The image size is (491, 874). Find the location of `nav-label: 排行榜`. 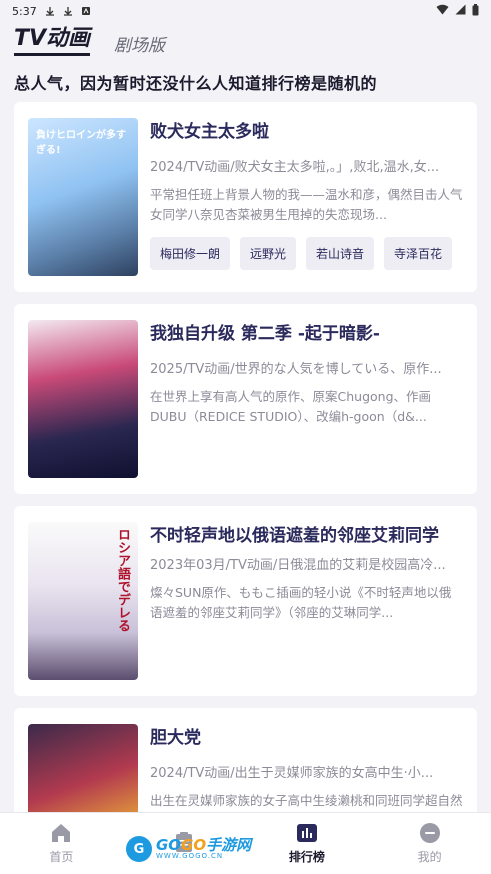

nav-label: 排行榜 is located at coordinates (306, 857).